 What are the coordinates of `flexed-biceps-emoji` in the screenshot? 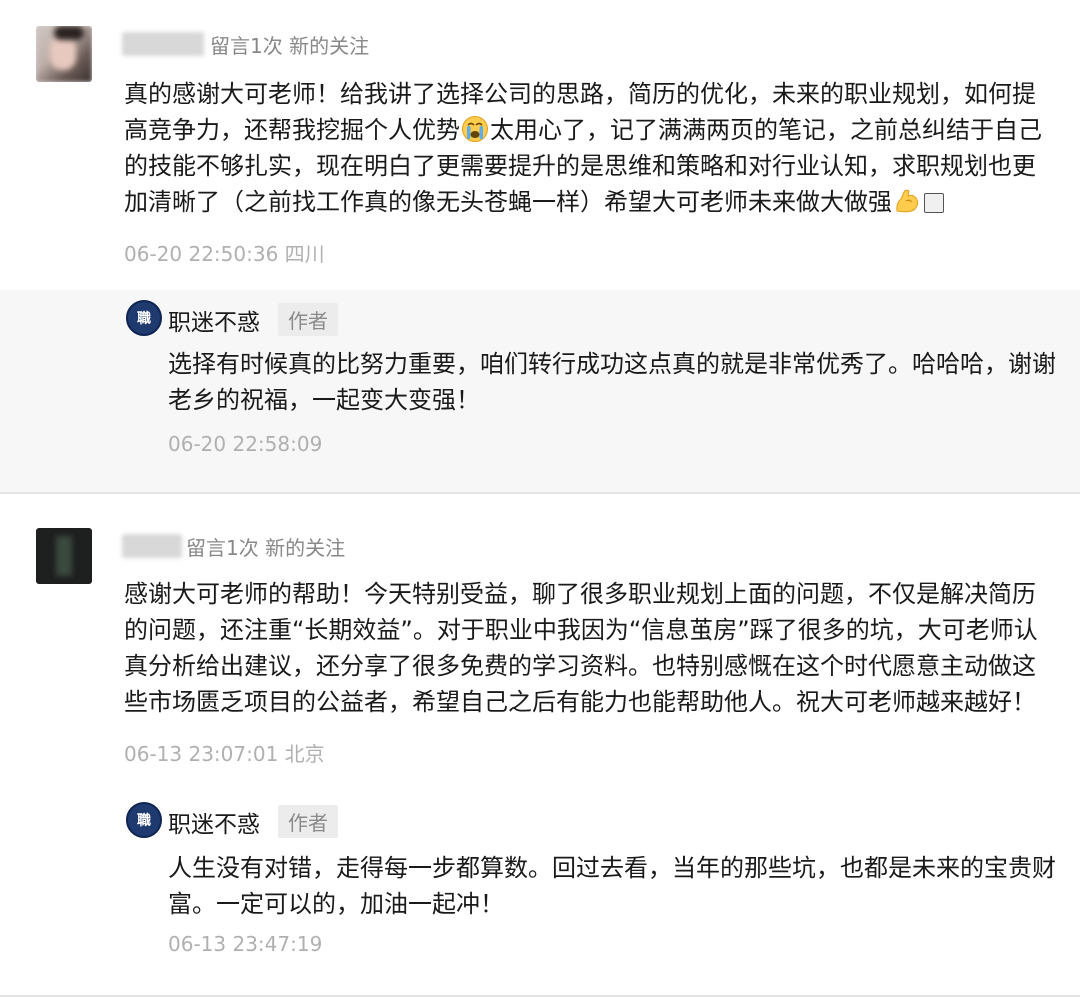 It's located at (907, 201).